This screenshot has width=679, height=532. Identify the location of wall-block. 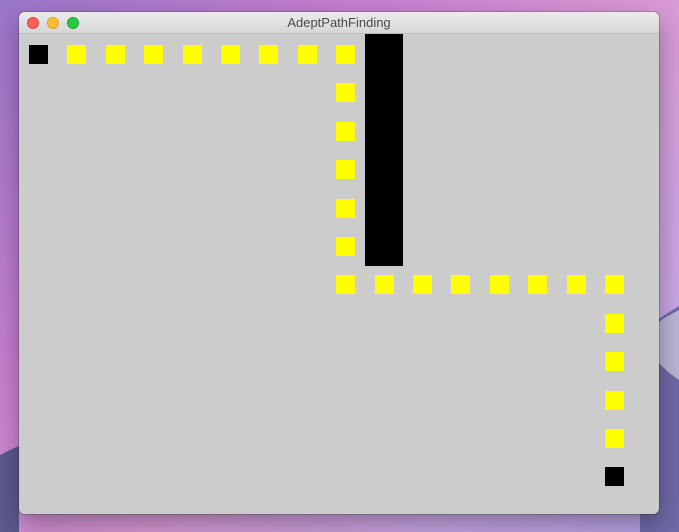
(384, 150).